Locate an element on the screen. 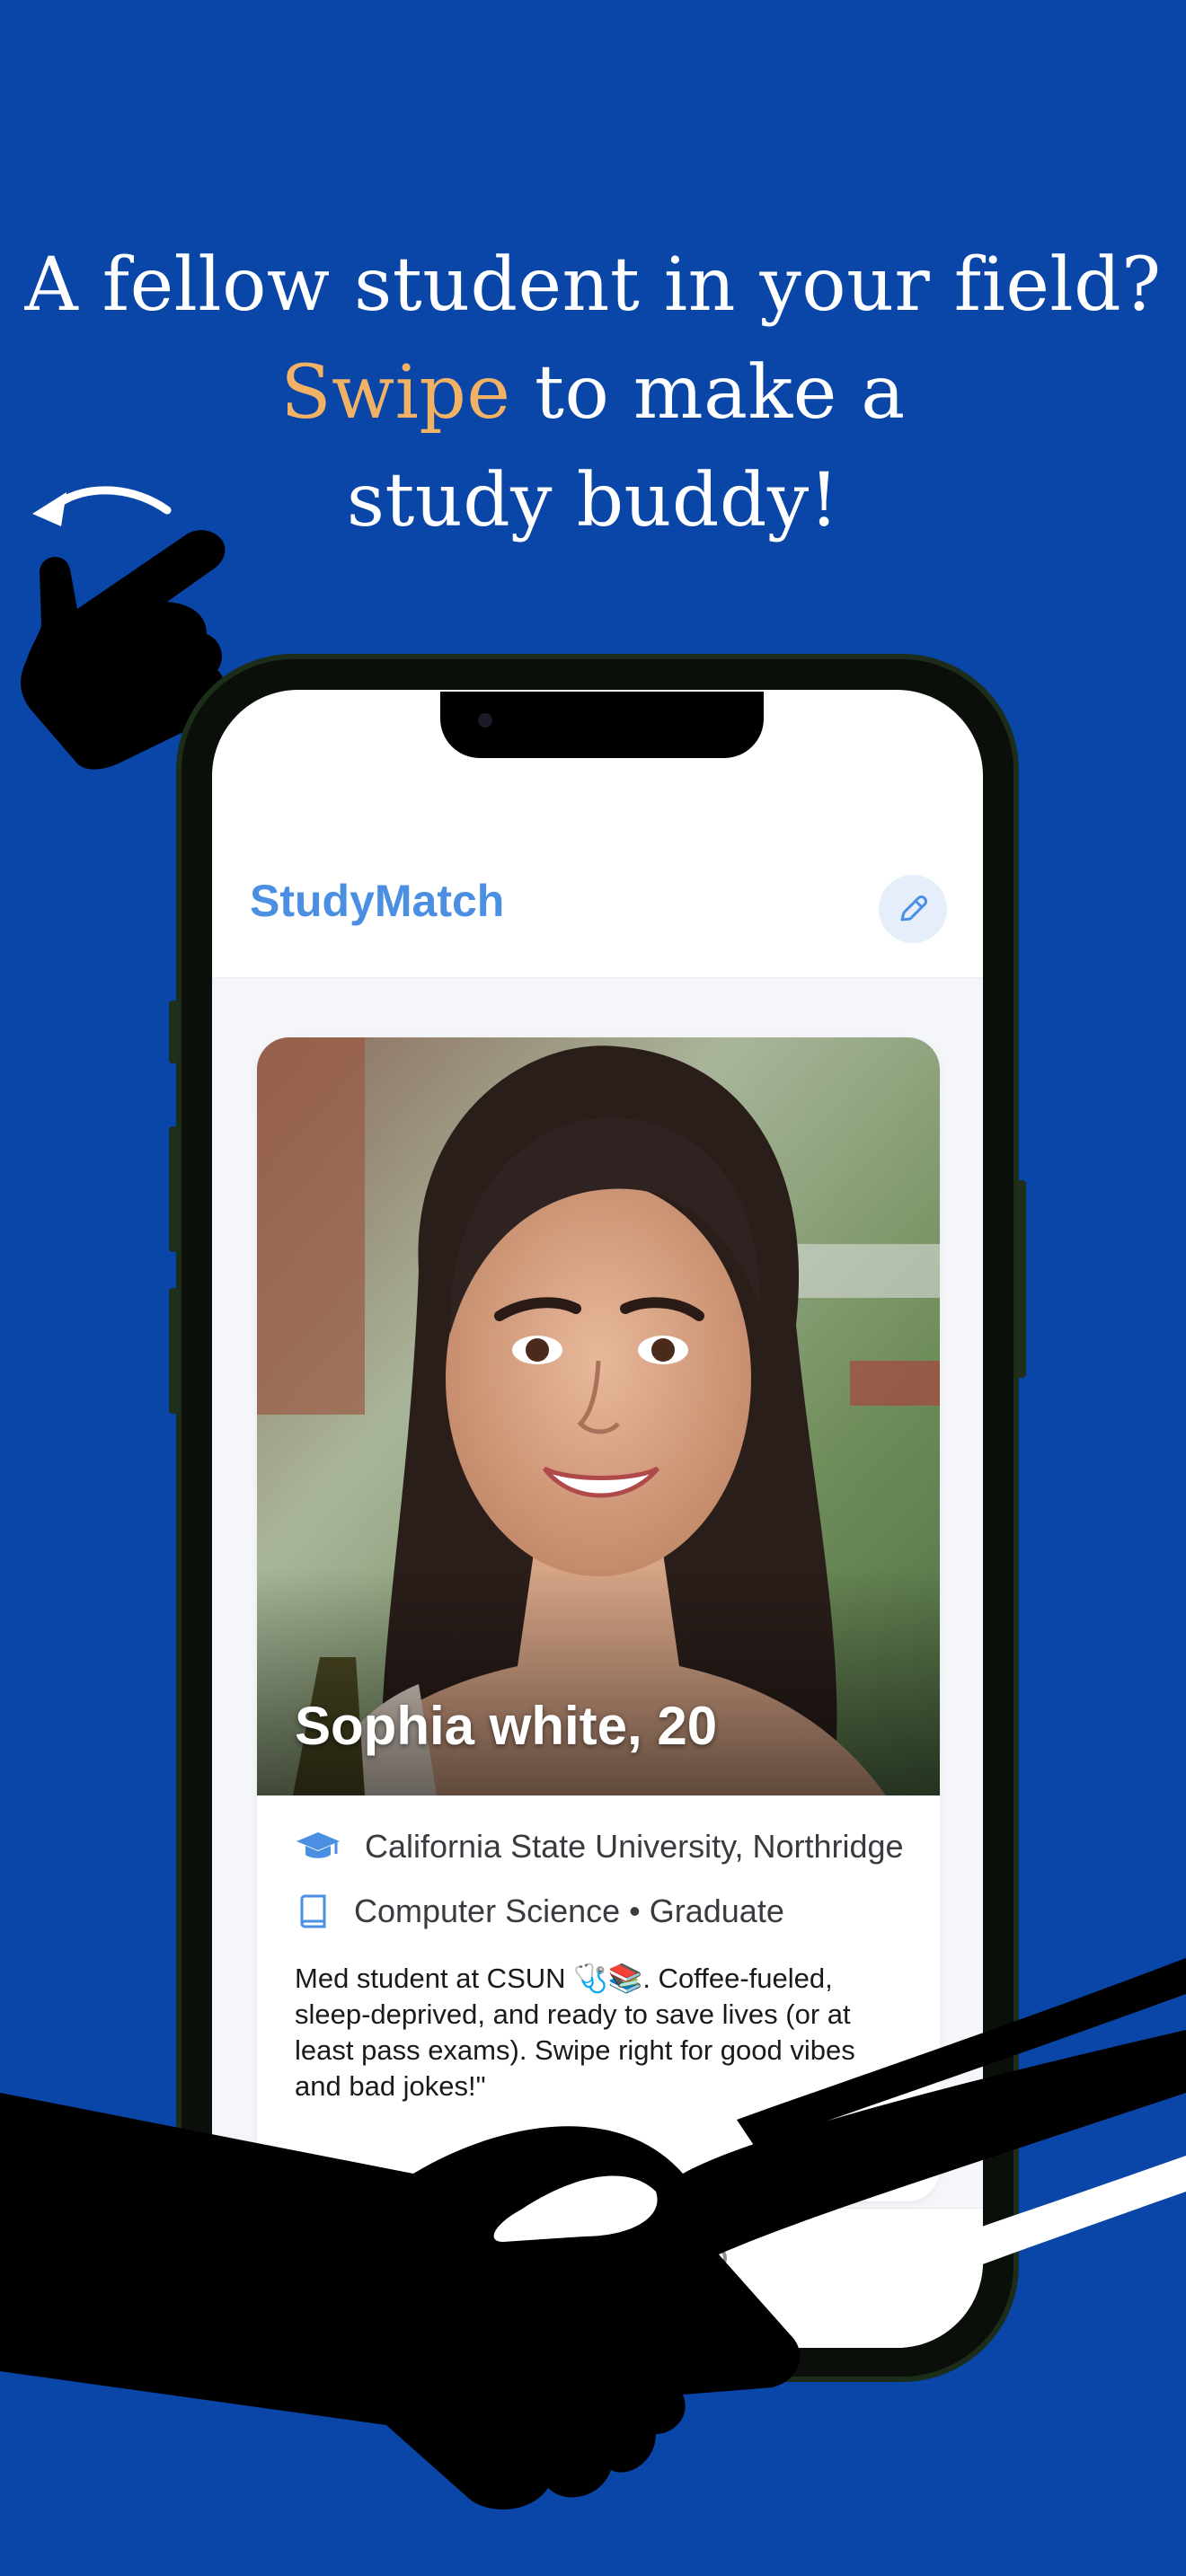 The width and height of the screenshot is (1186, 2576). headline-line-1: A fellow student in your field? is located at coordinates (593, 285).